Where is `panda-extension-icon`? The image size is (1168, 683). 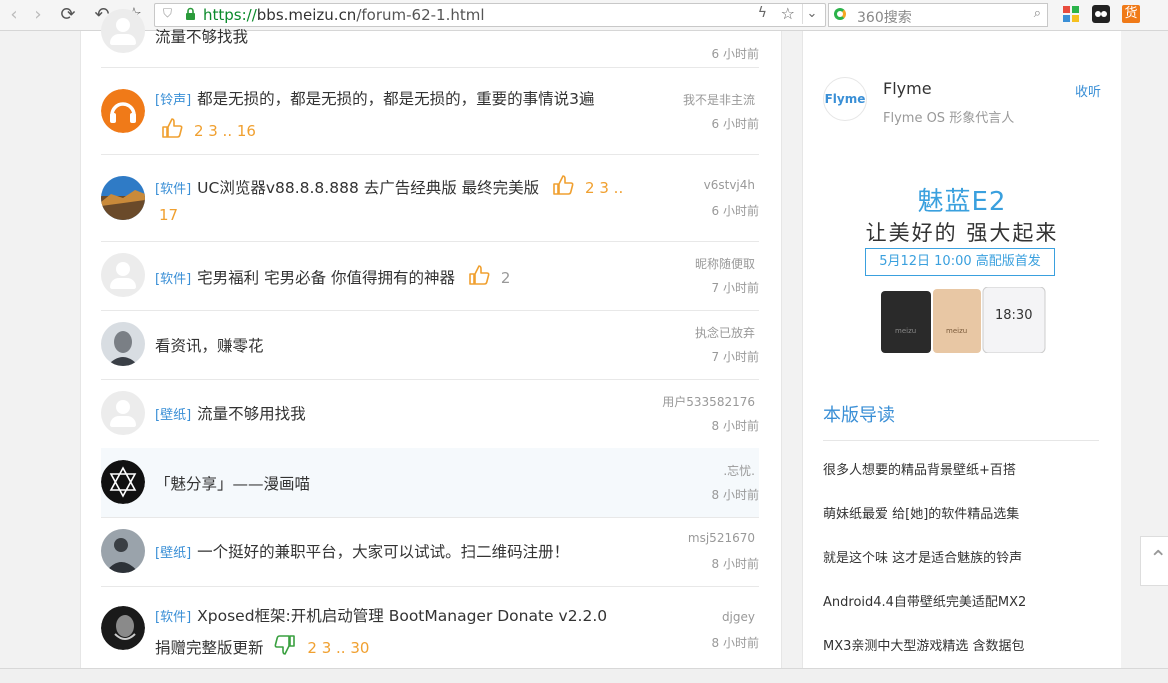
panda-extension-icon is located at coordinates (1101, 14).